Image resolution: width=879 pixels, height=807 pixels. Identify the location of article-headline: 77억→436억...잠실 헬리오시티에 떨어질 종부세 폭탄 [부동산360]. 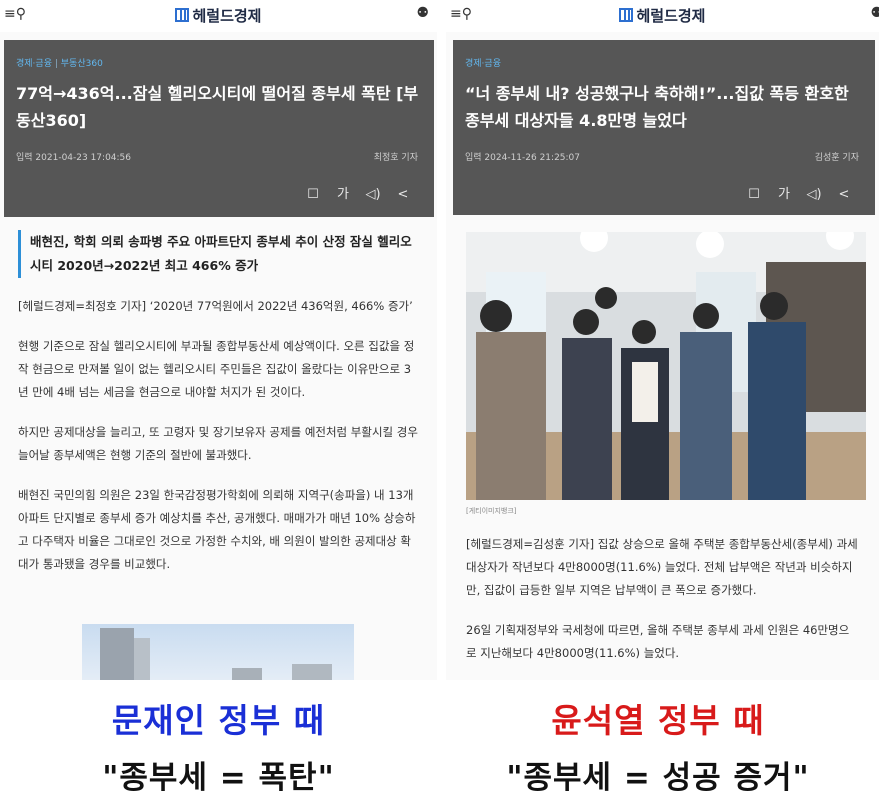
(217, 107).